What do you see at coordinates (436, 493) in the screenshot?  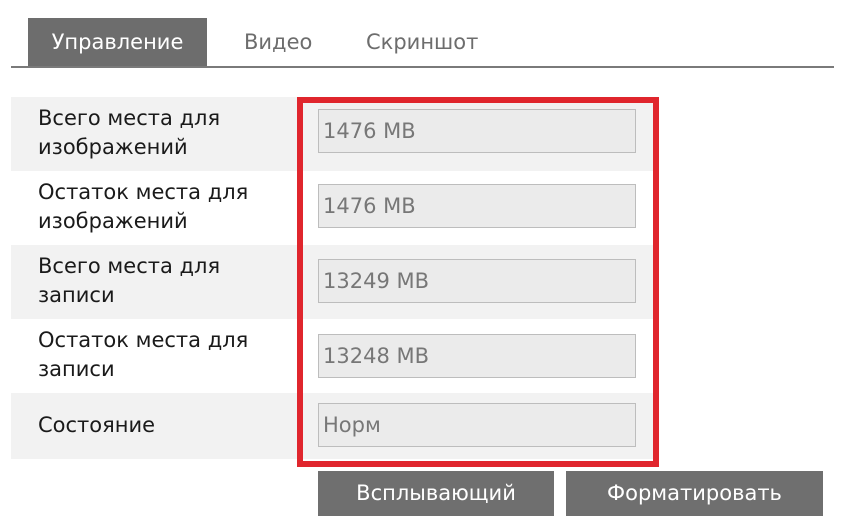 I see `popup-button: Всплывающий` at bounding box center [436, 493].